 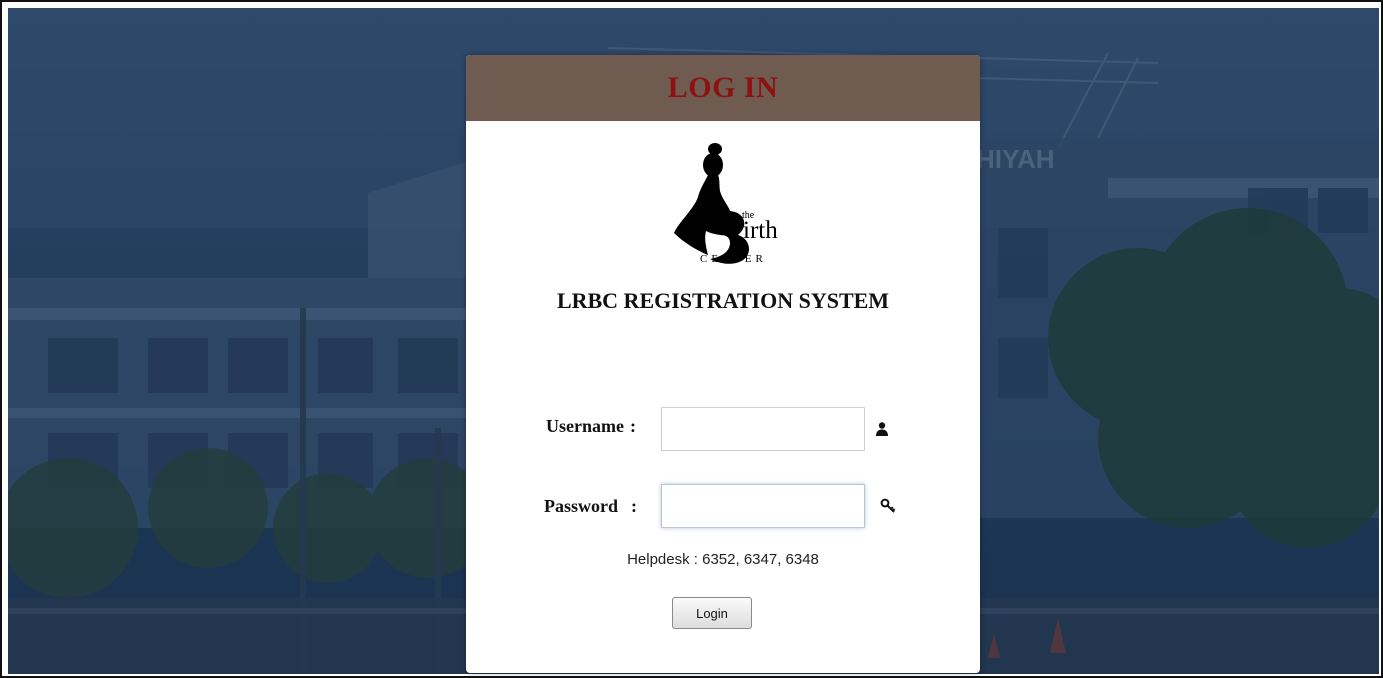 What do you see at coordinates (763, 506) in the screenshot?
I see `password-input` at bounding box center [763, 506].